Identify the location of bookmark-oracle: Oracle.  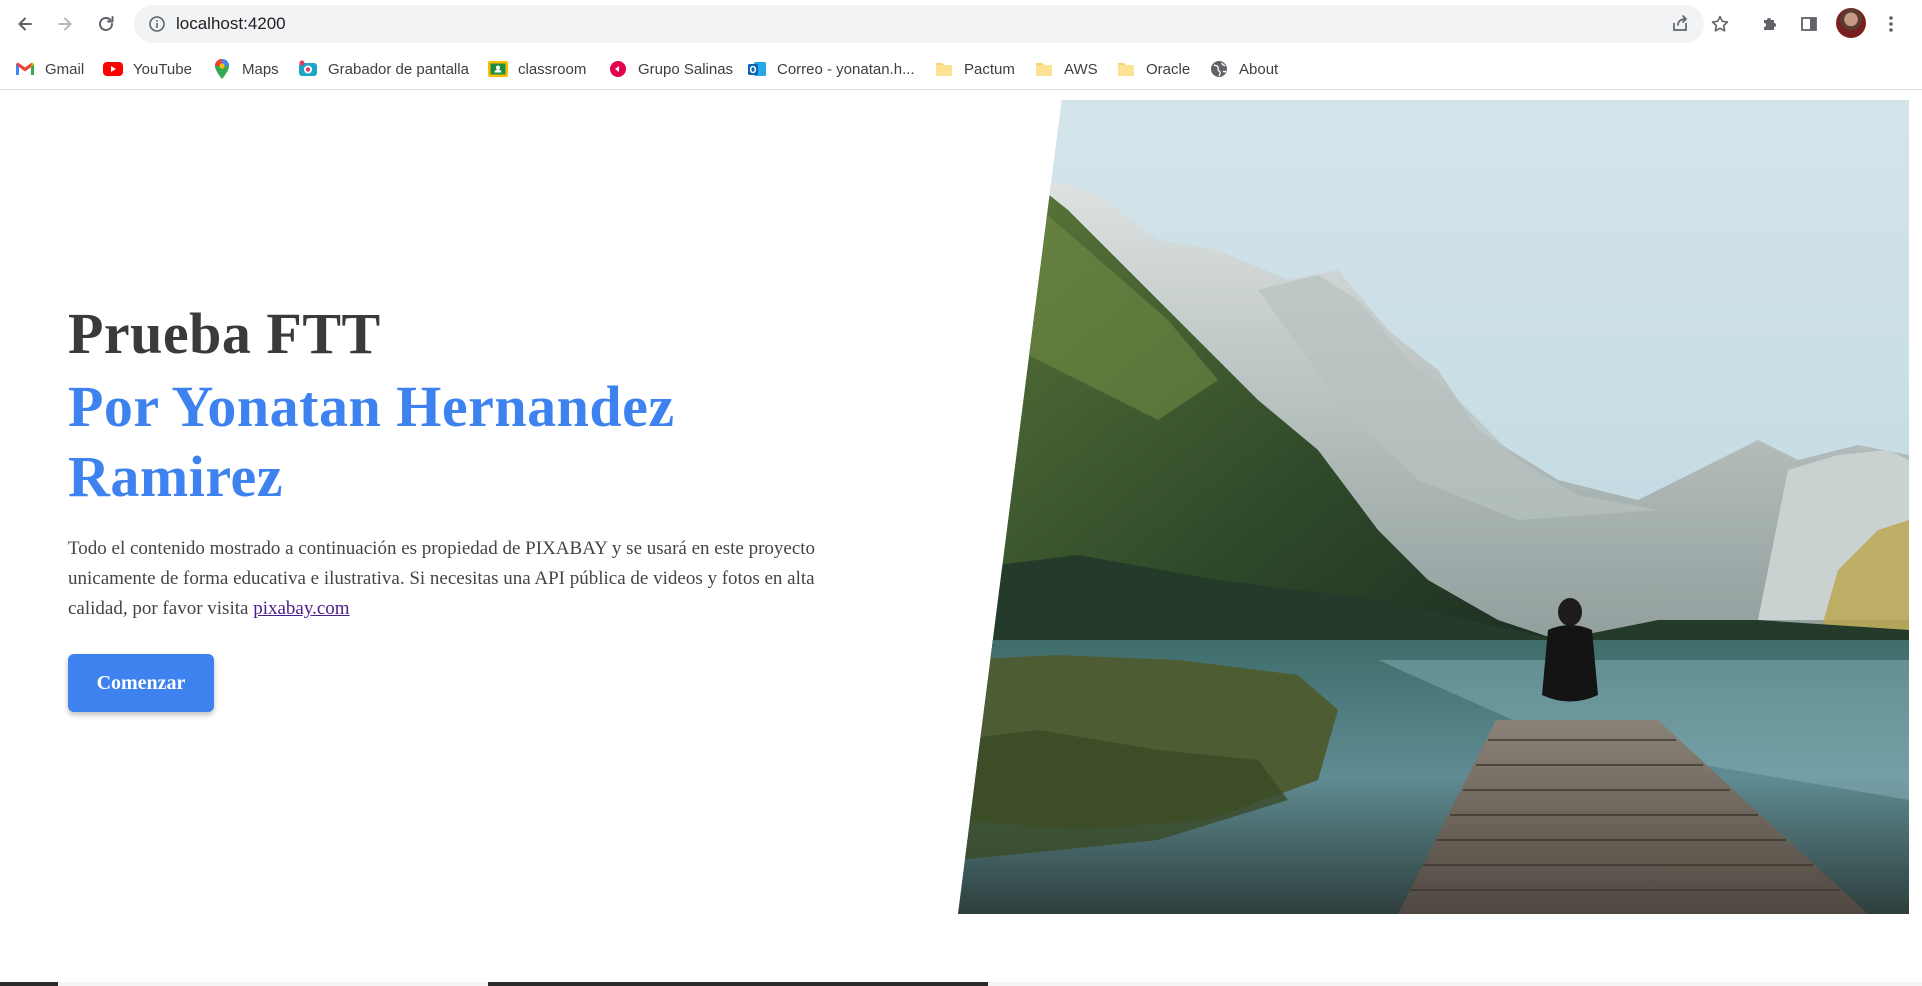
(1153, 69).